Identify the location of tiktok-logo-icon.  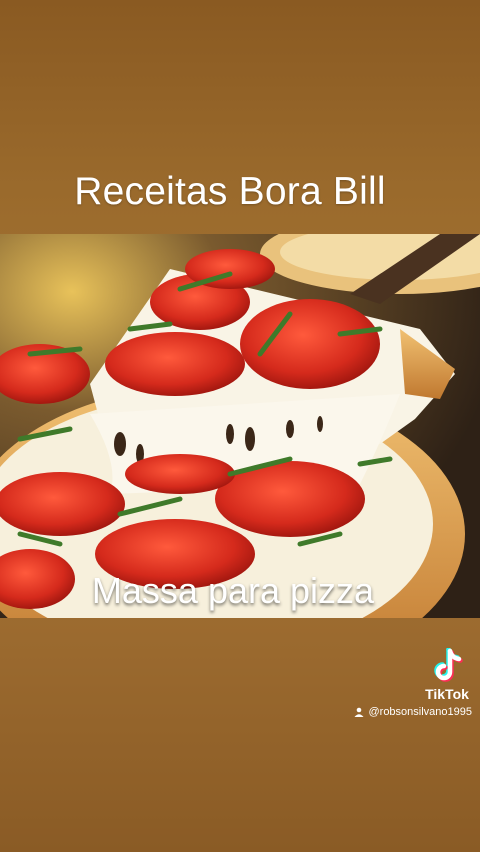
(448, 668).